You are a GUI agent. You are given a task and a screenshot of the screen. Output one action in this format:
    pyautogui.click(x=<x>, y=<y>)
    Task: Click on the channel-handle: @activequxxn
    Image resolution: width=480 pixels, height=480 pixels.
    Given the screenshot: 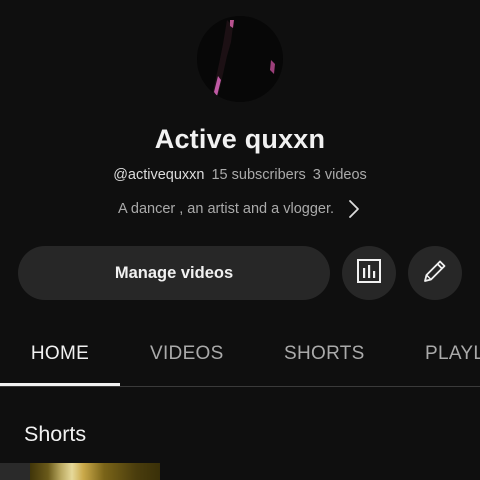 What is the action you would take?
    pyautogui.click(x=159, y=175)
    